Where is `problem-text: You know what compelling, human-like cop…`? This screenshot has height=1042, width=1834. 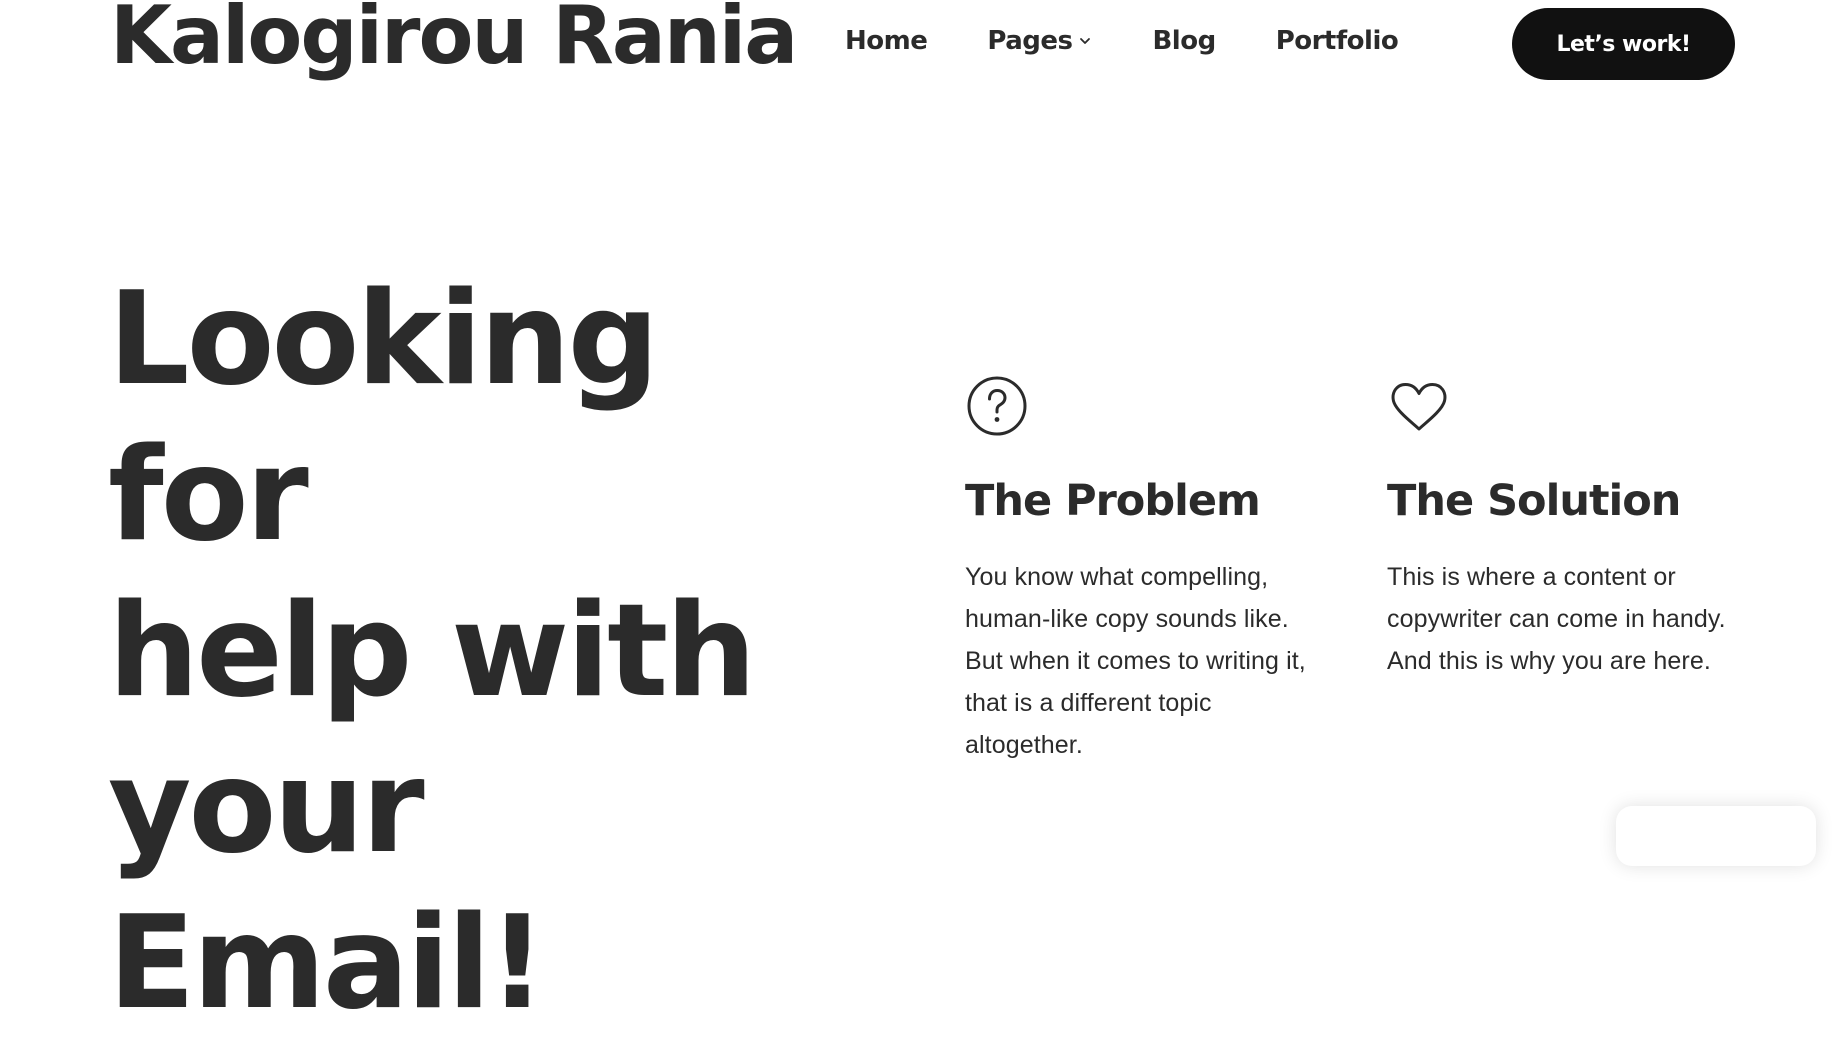
problem-text: You know what compelling, human-like cop… is located at coordinates (1135, 660).